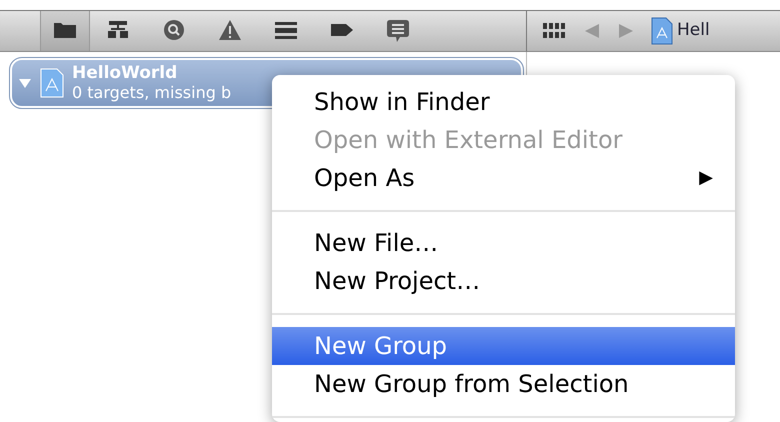 The height and width of the screenshot is (422, 780). What do you see at coordinates (503, 346) in the screenshot?
I see `menu-item: New Group` at bounding box center [503, 346].